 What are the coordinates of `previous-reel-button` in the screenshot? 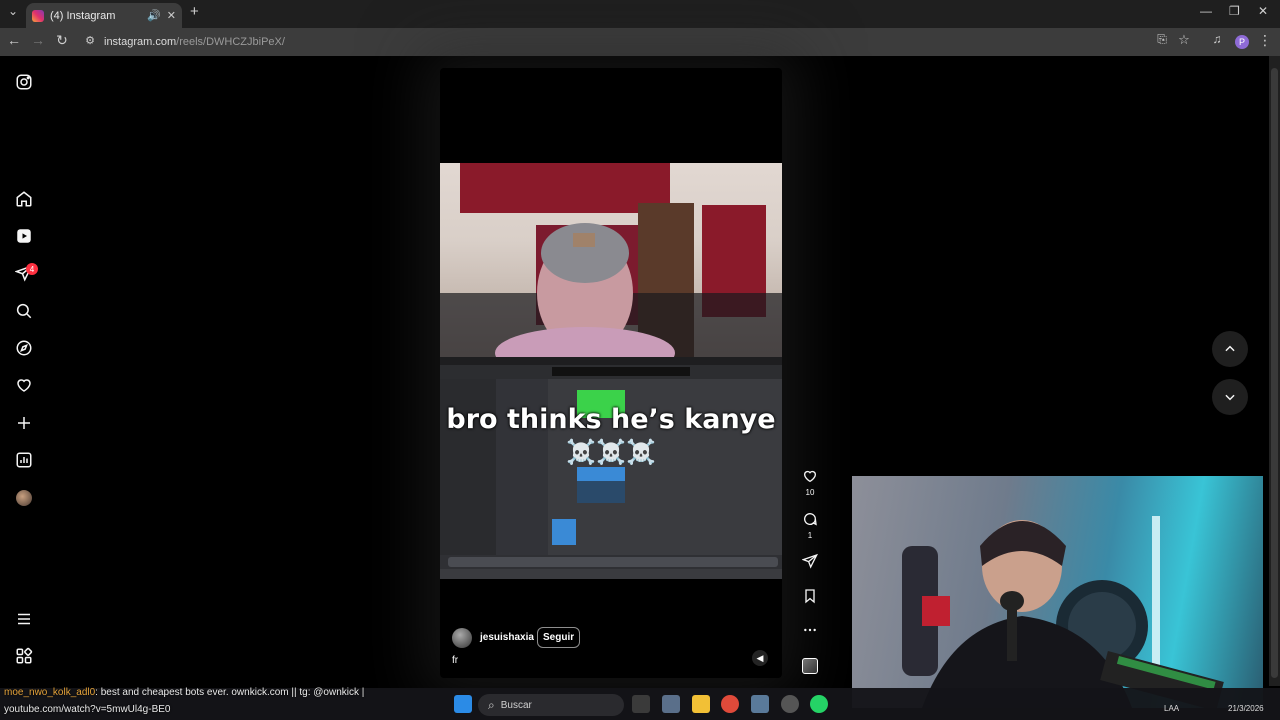 It's located at (1230, 349).